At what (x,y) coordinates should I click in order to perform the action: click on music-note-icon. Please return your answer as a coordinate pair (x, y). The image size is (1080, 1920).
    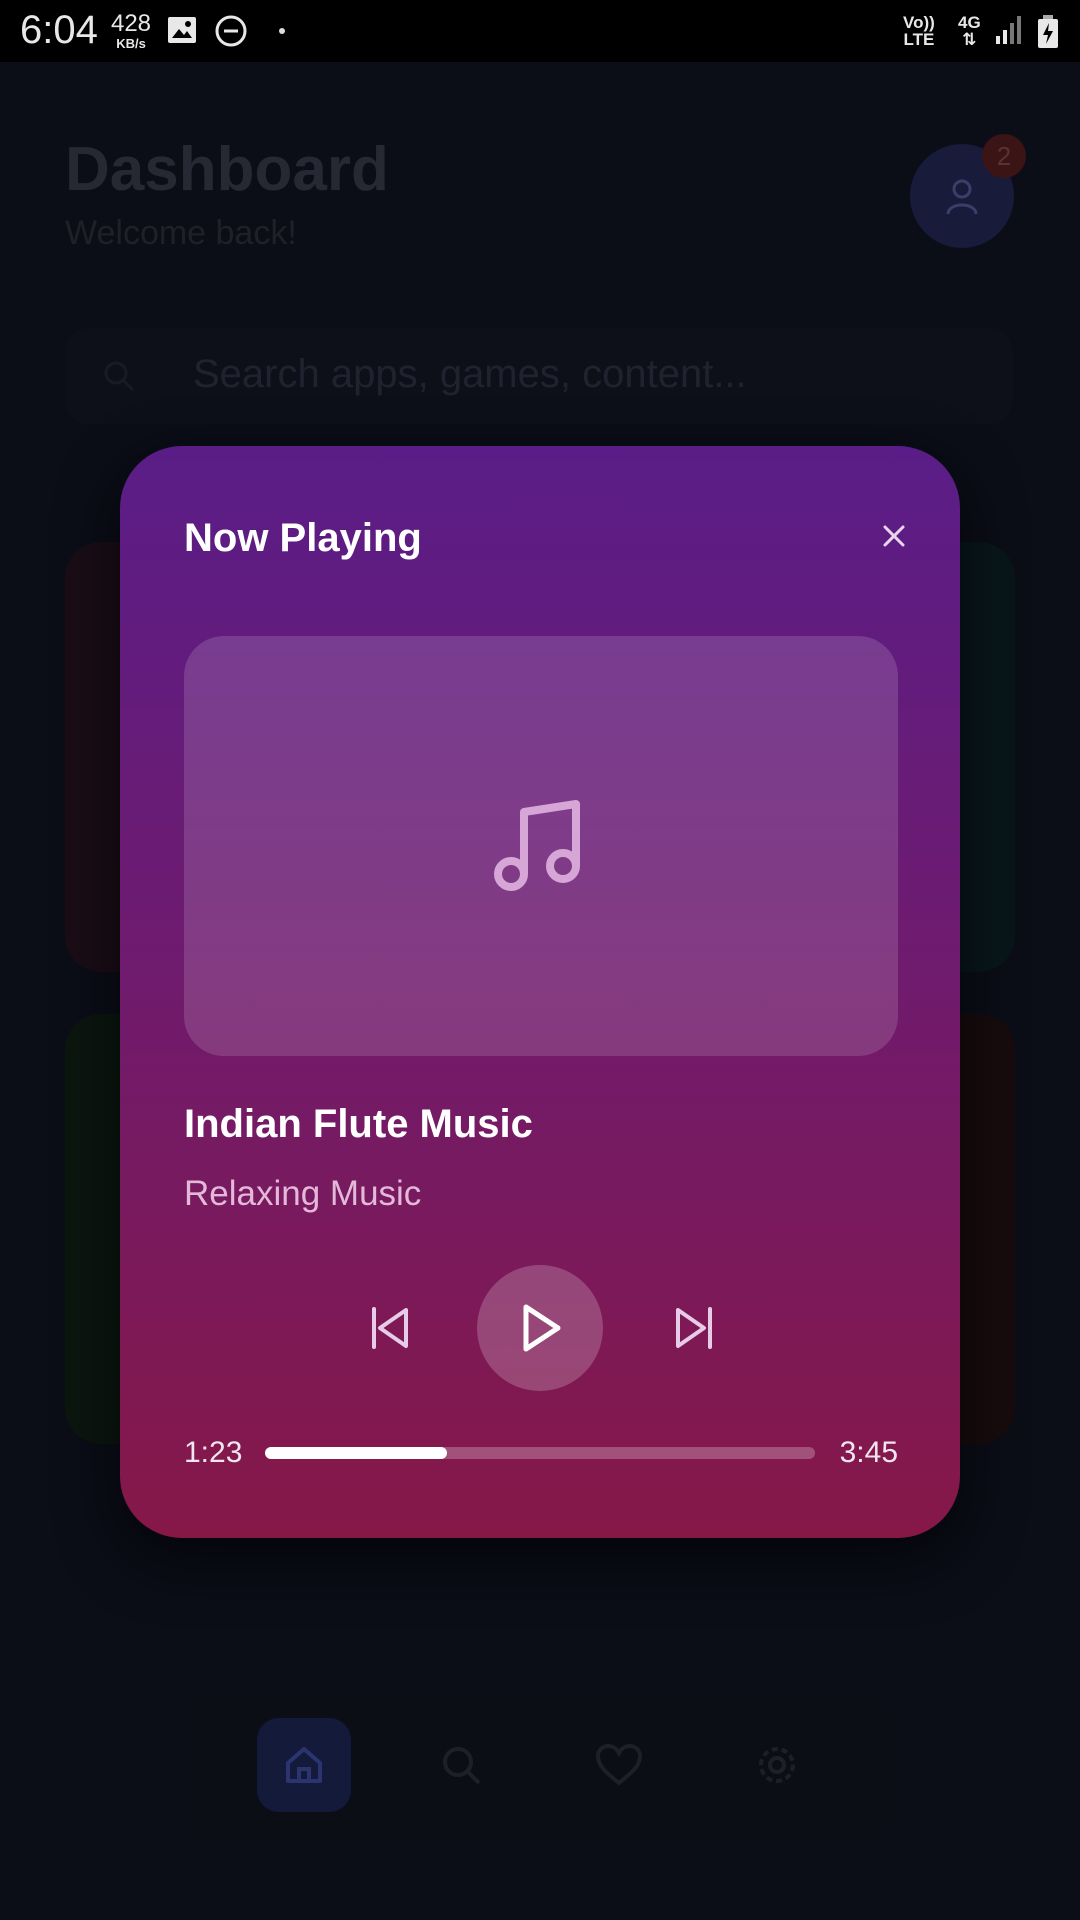
    Looking at the image, I should click on (537, 845).